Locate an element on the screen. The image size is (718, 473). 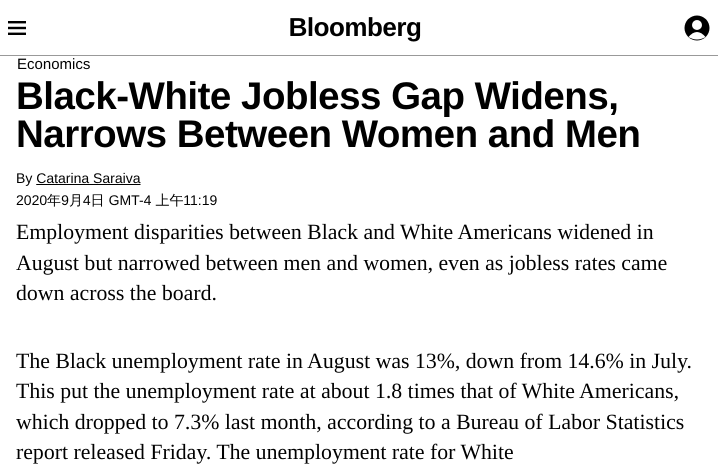
byline: By Catarina Saraiva is located at coordinates (79, 178).